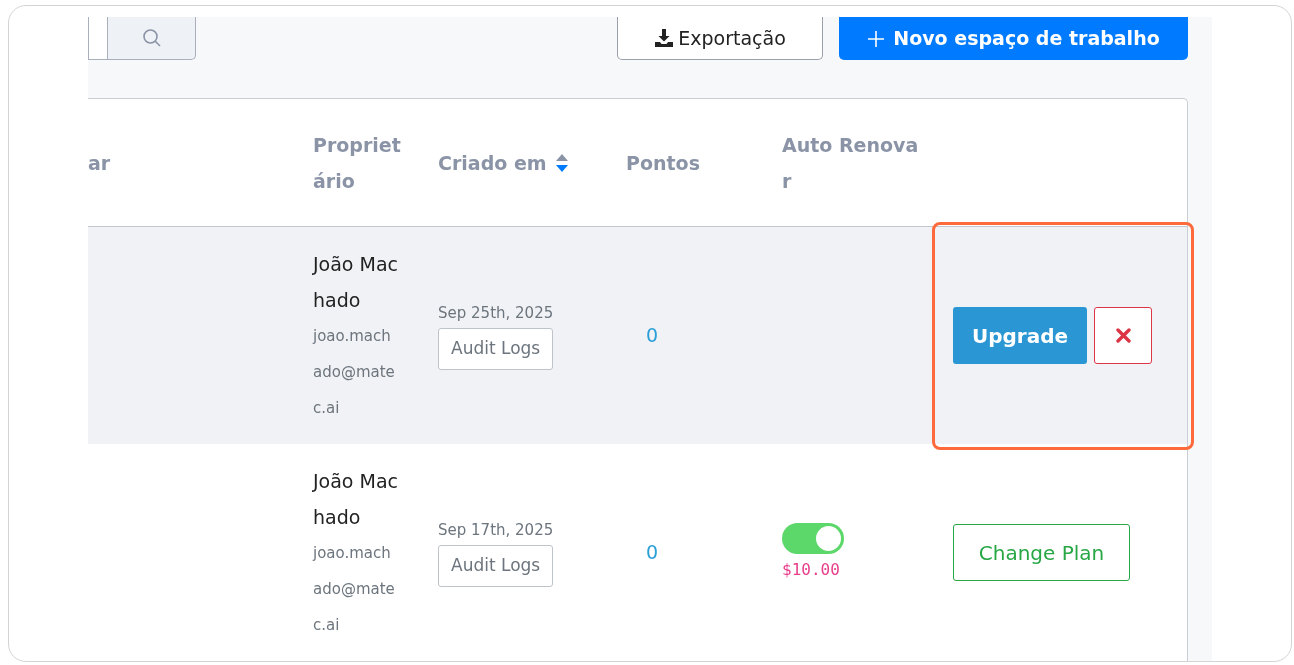 Image resolution: width=1294 pixels, height=665 pixels. Describe the element at coordinates (720, 38) in the screenshot. I see `export-button: Exportação` at that location.